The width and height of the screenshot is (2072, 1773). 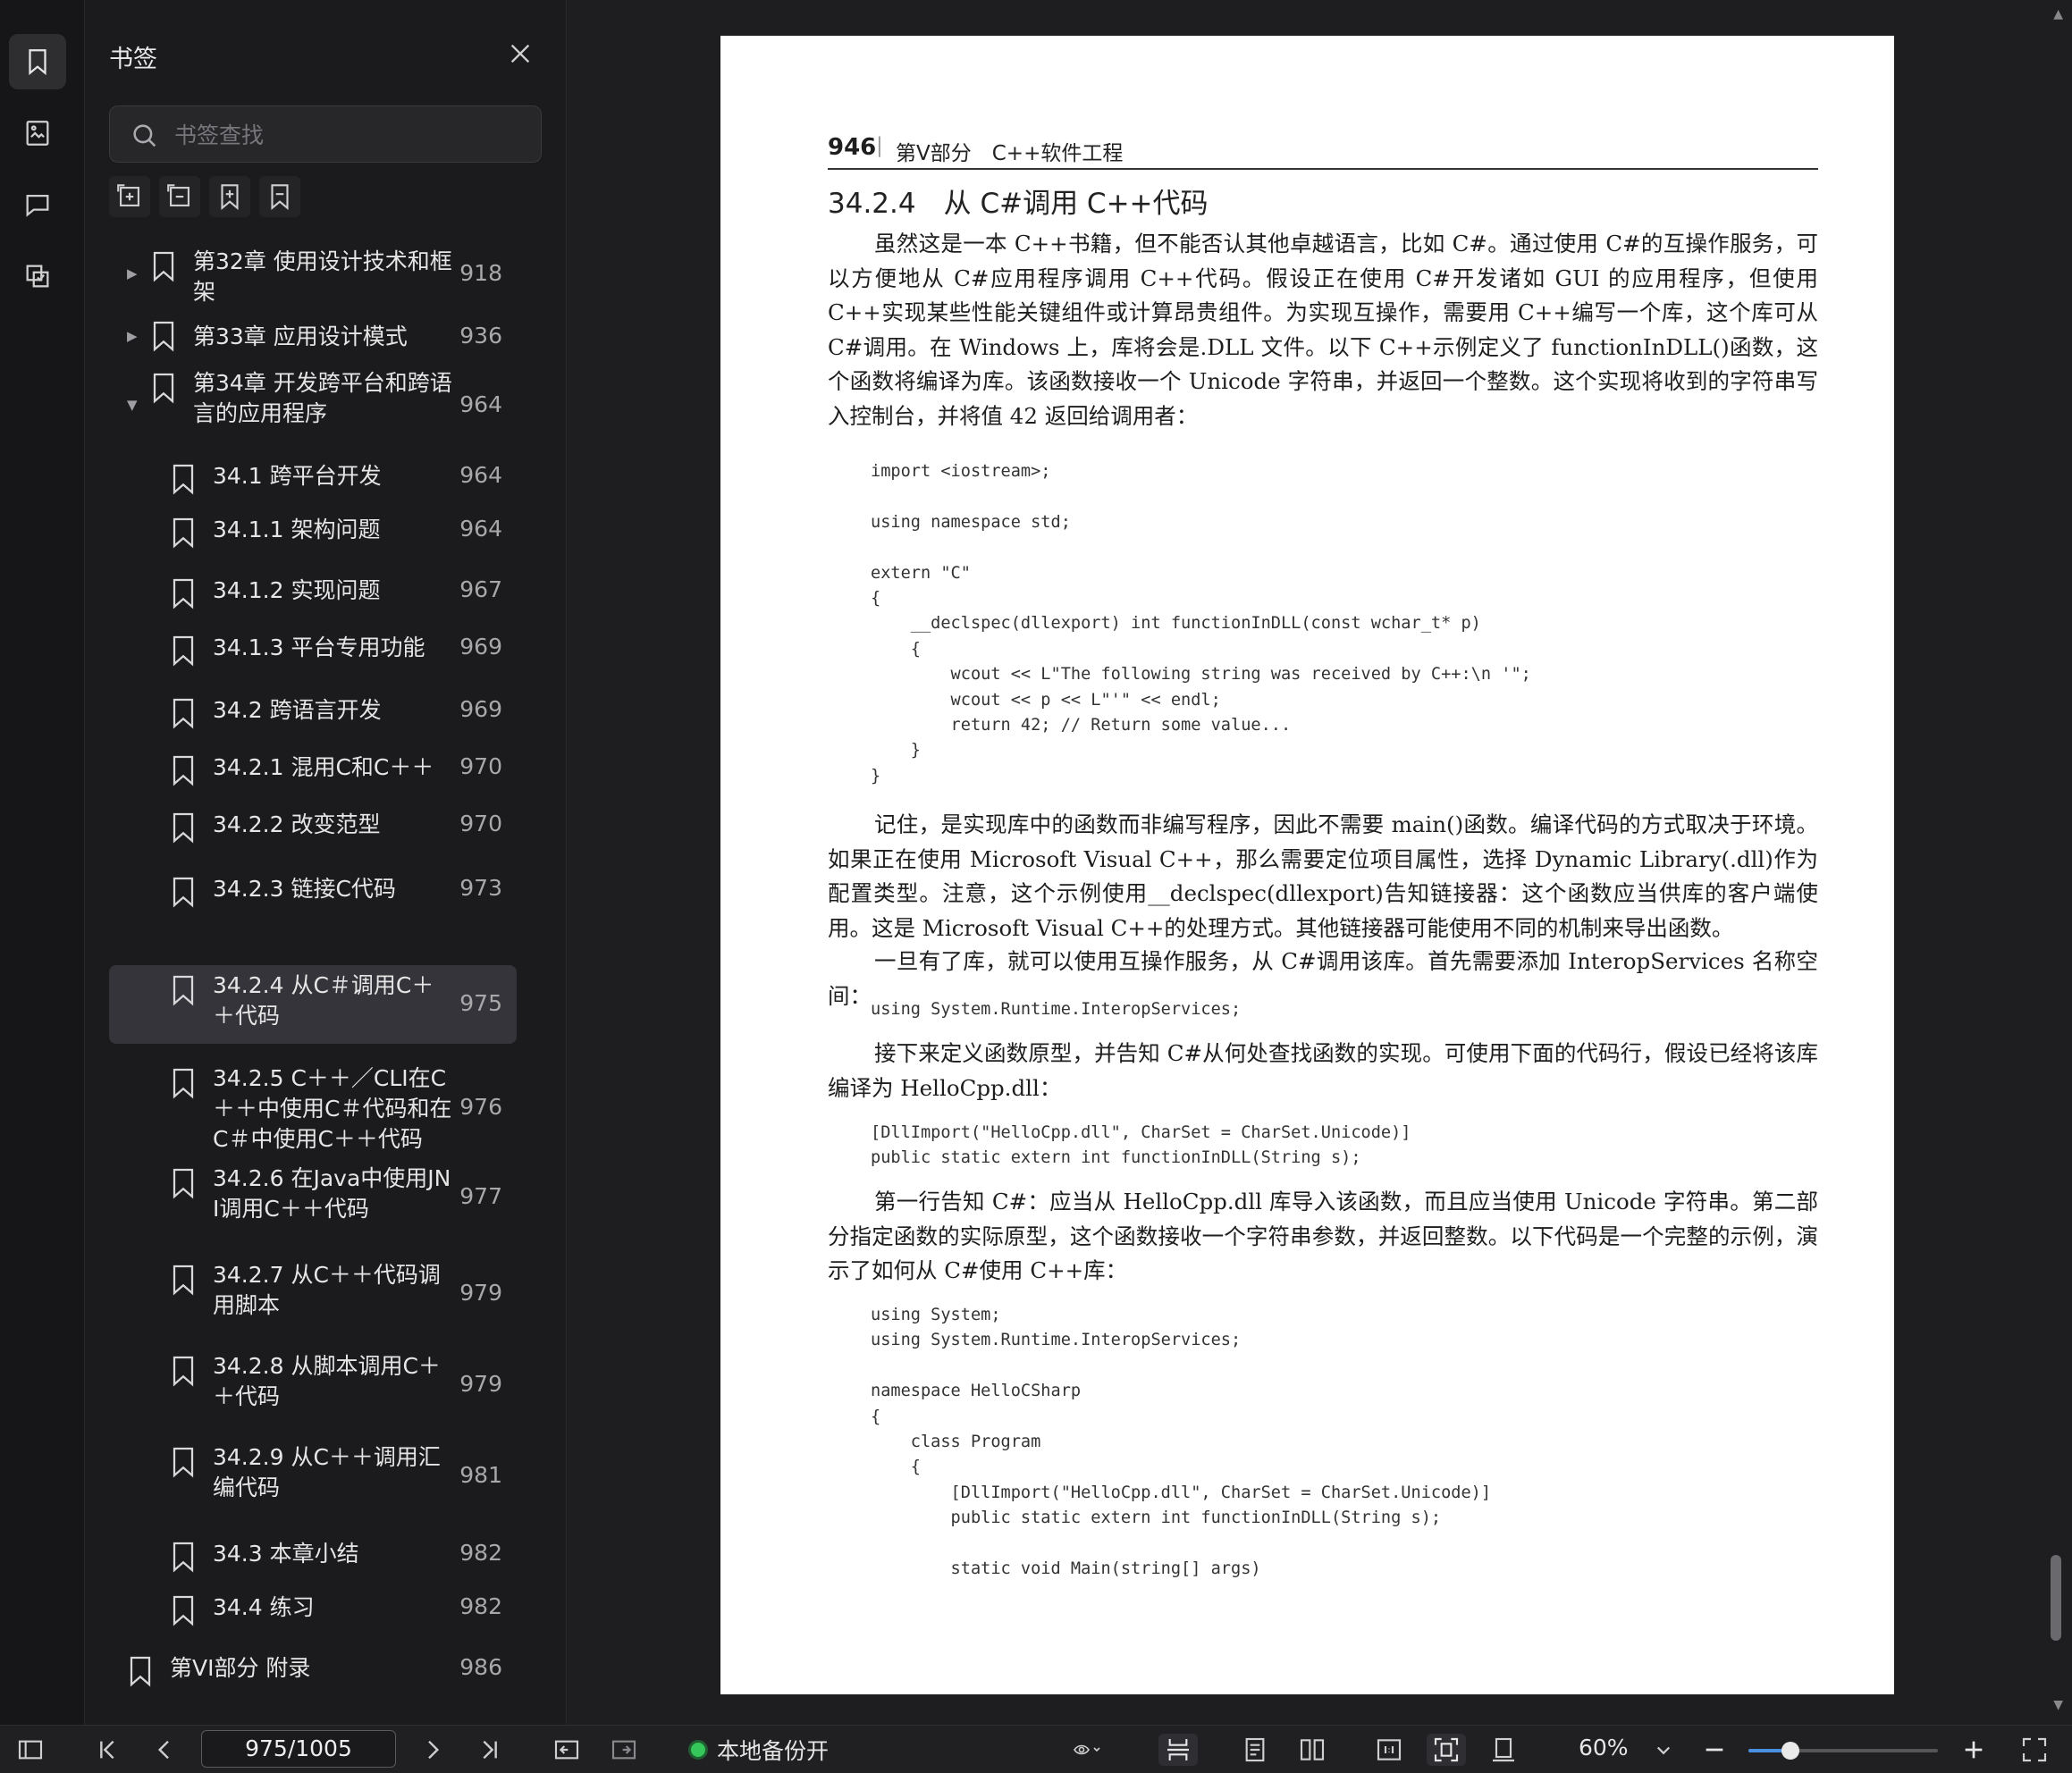 What do you see at coordinates (1715, 1750) in the screenshot?
I see `zoom-out-icon` at bounding box center [1715, 1750].